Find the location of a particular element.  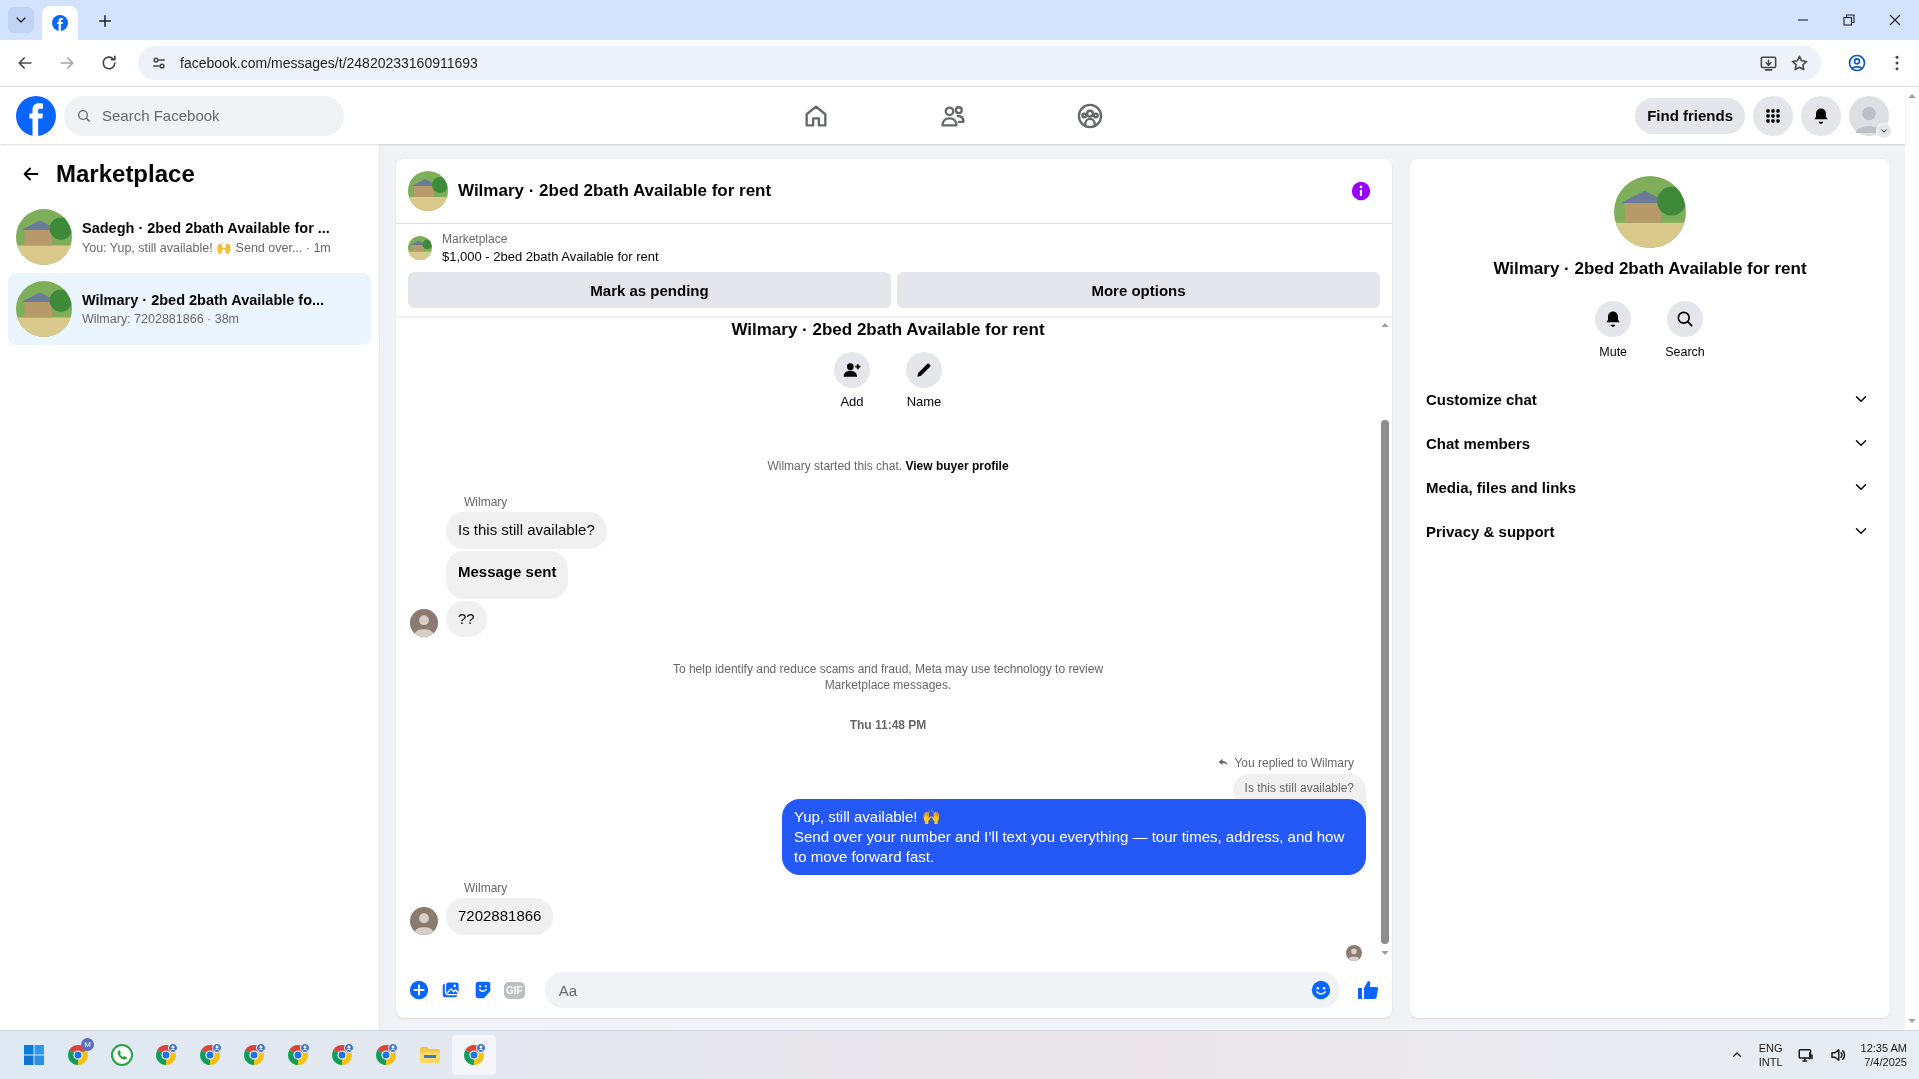

add-person-icon is located at coordinates (852, 370).